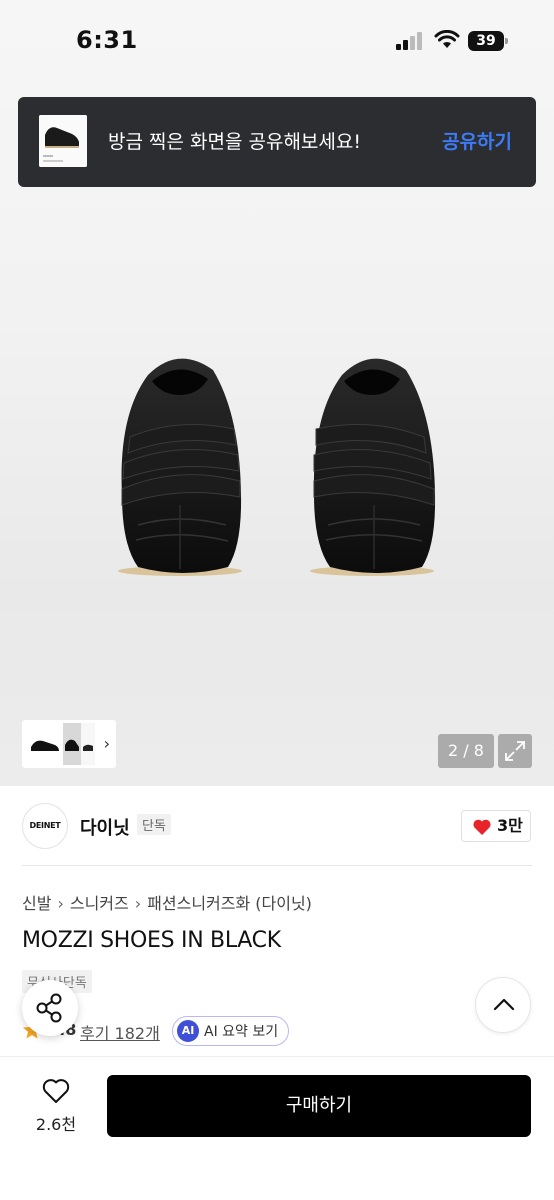 Image resolution: width=554 pixels, height=1200 pixels. Describe the element at coordinates (241, 1032) in the screenshot. I see `ai-summary-label: AI 요약 보기` at that location.